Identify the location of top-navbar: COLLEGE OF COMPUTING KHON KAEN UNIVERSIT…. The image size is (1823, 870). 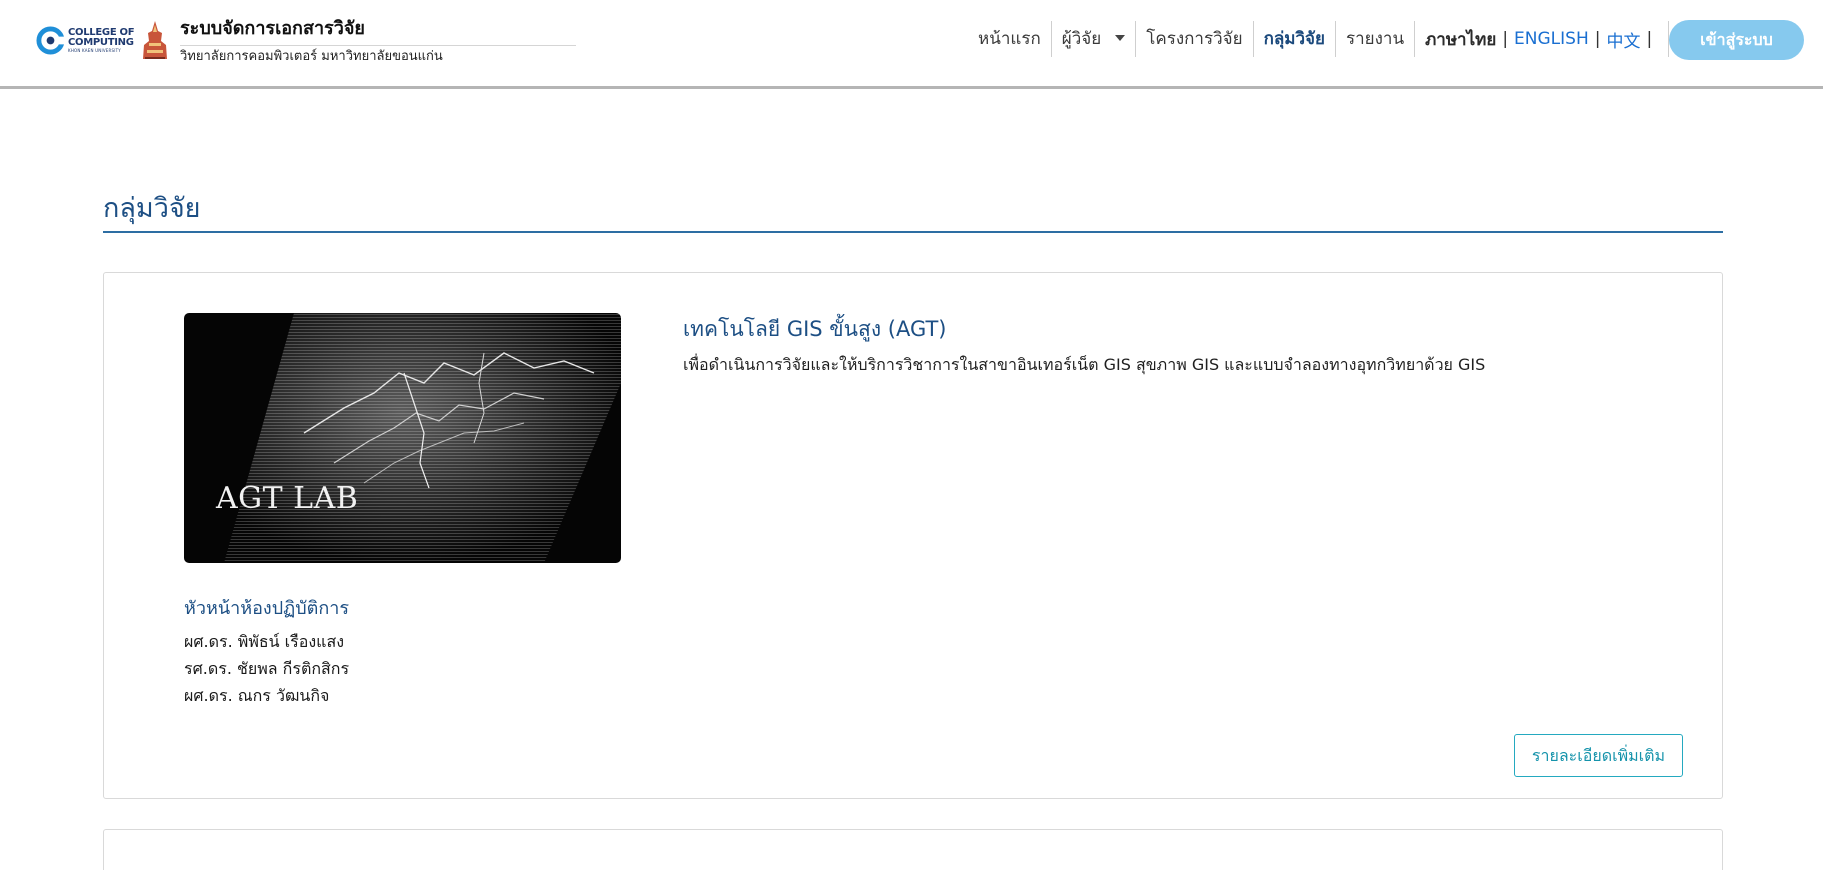
(911, 44).